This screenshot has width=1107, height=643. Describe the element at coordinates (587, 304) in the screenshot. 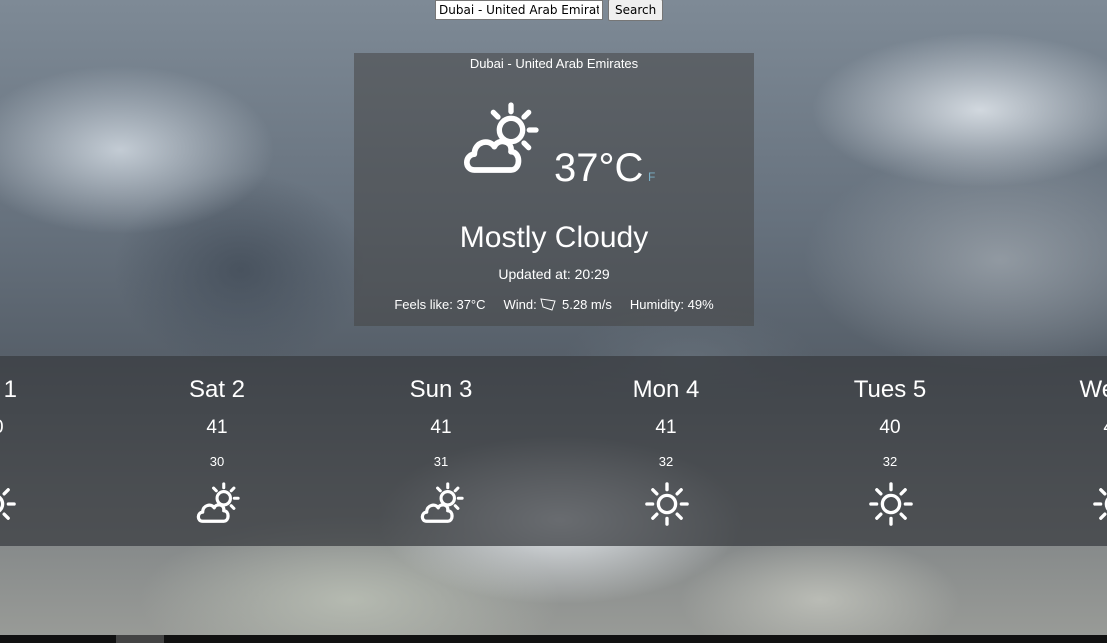

I see `wind-speed: 5.28 m/s` at that location.